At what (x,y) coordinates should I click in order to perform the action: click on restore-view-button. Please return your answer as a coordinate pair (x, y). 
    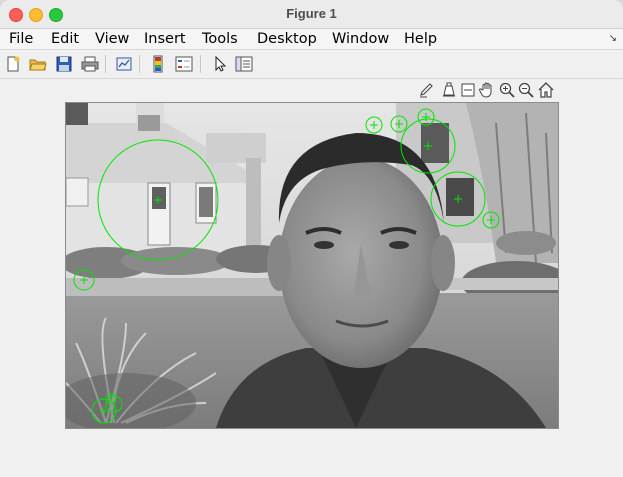
    Looking at the image, I should click on (546, 90).